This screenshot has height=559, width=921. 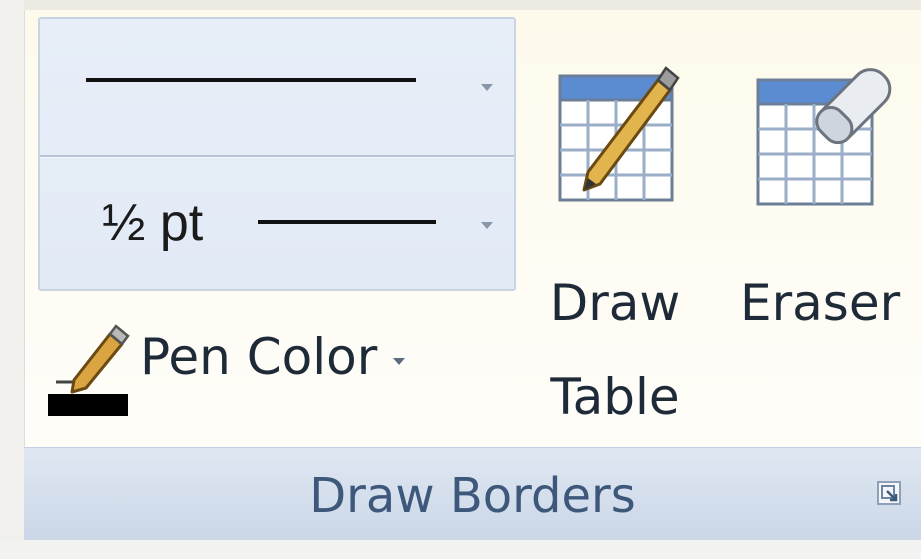 What do you see at coordinates (820, 212) in the screenshot?
I see `eraser-button: Eraser` at bounding box center [820, 212].